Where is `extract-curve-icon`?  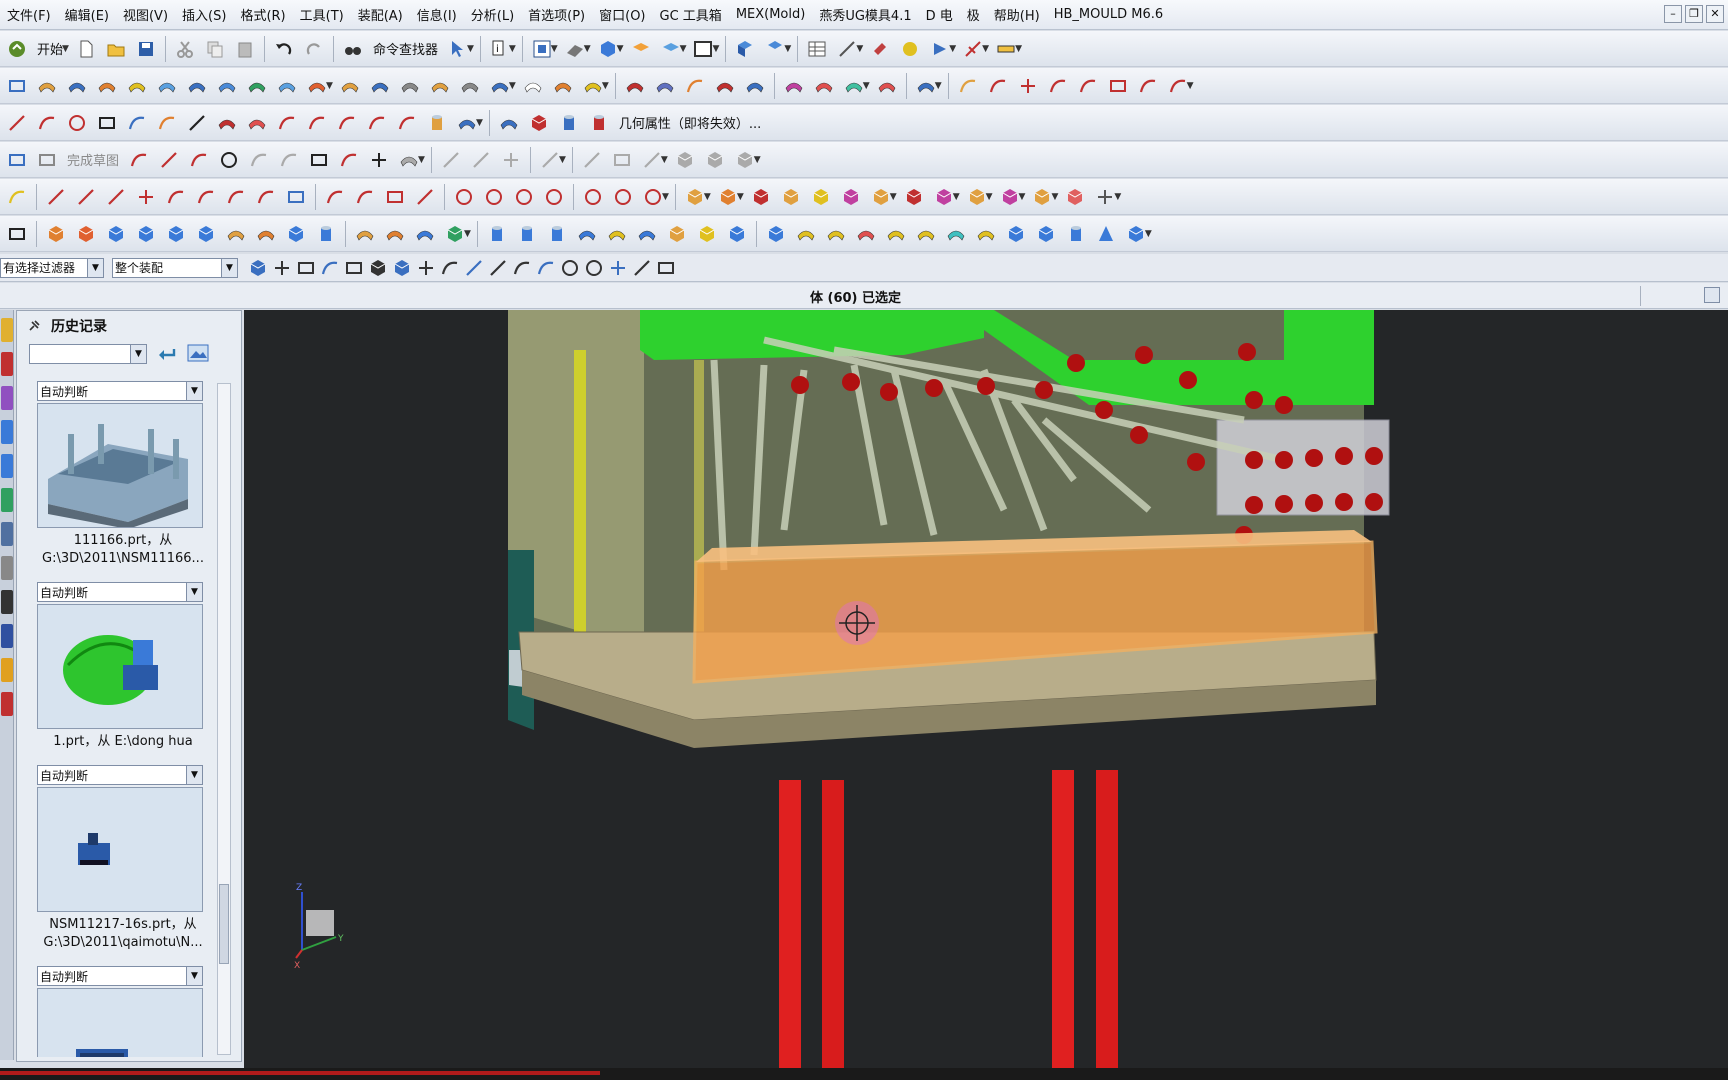 extract-curve-icon is located at coordinates (437, 123).